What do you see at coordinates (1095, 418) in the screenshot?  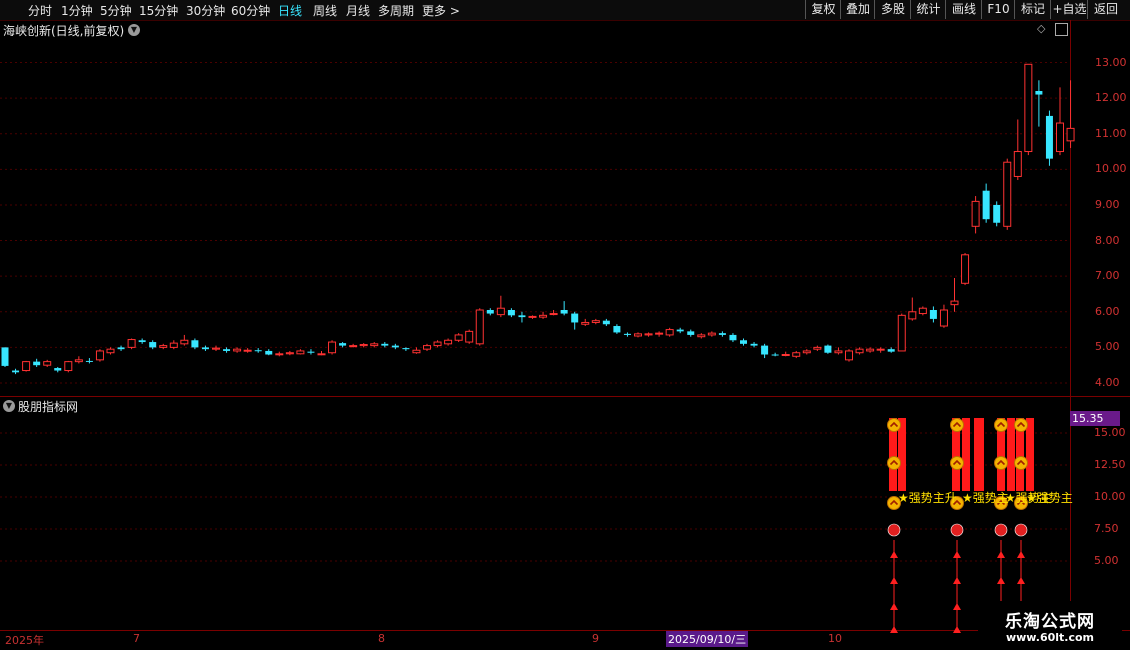 I see `indicator-current-value: 15.35` at bounding box center [1095, 418].